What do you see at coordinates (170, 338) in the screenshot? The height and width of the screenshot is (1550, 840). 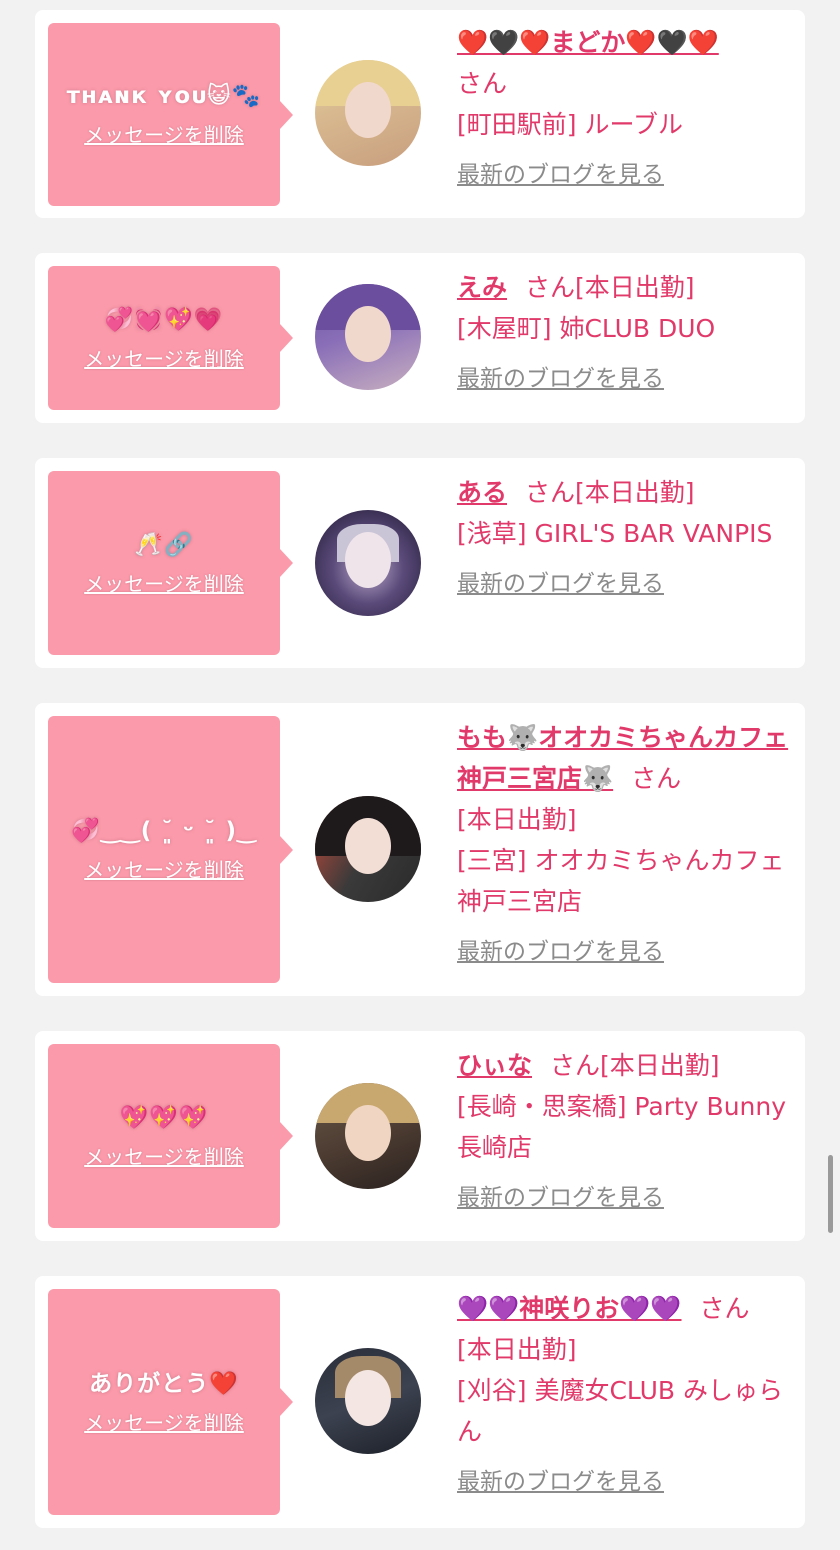 I see `message-bubble: 💞💓💖💗 メッセージを削除` at bounding box center [170, 338].